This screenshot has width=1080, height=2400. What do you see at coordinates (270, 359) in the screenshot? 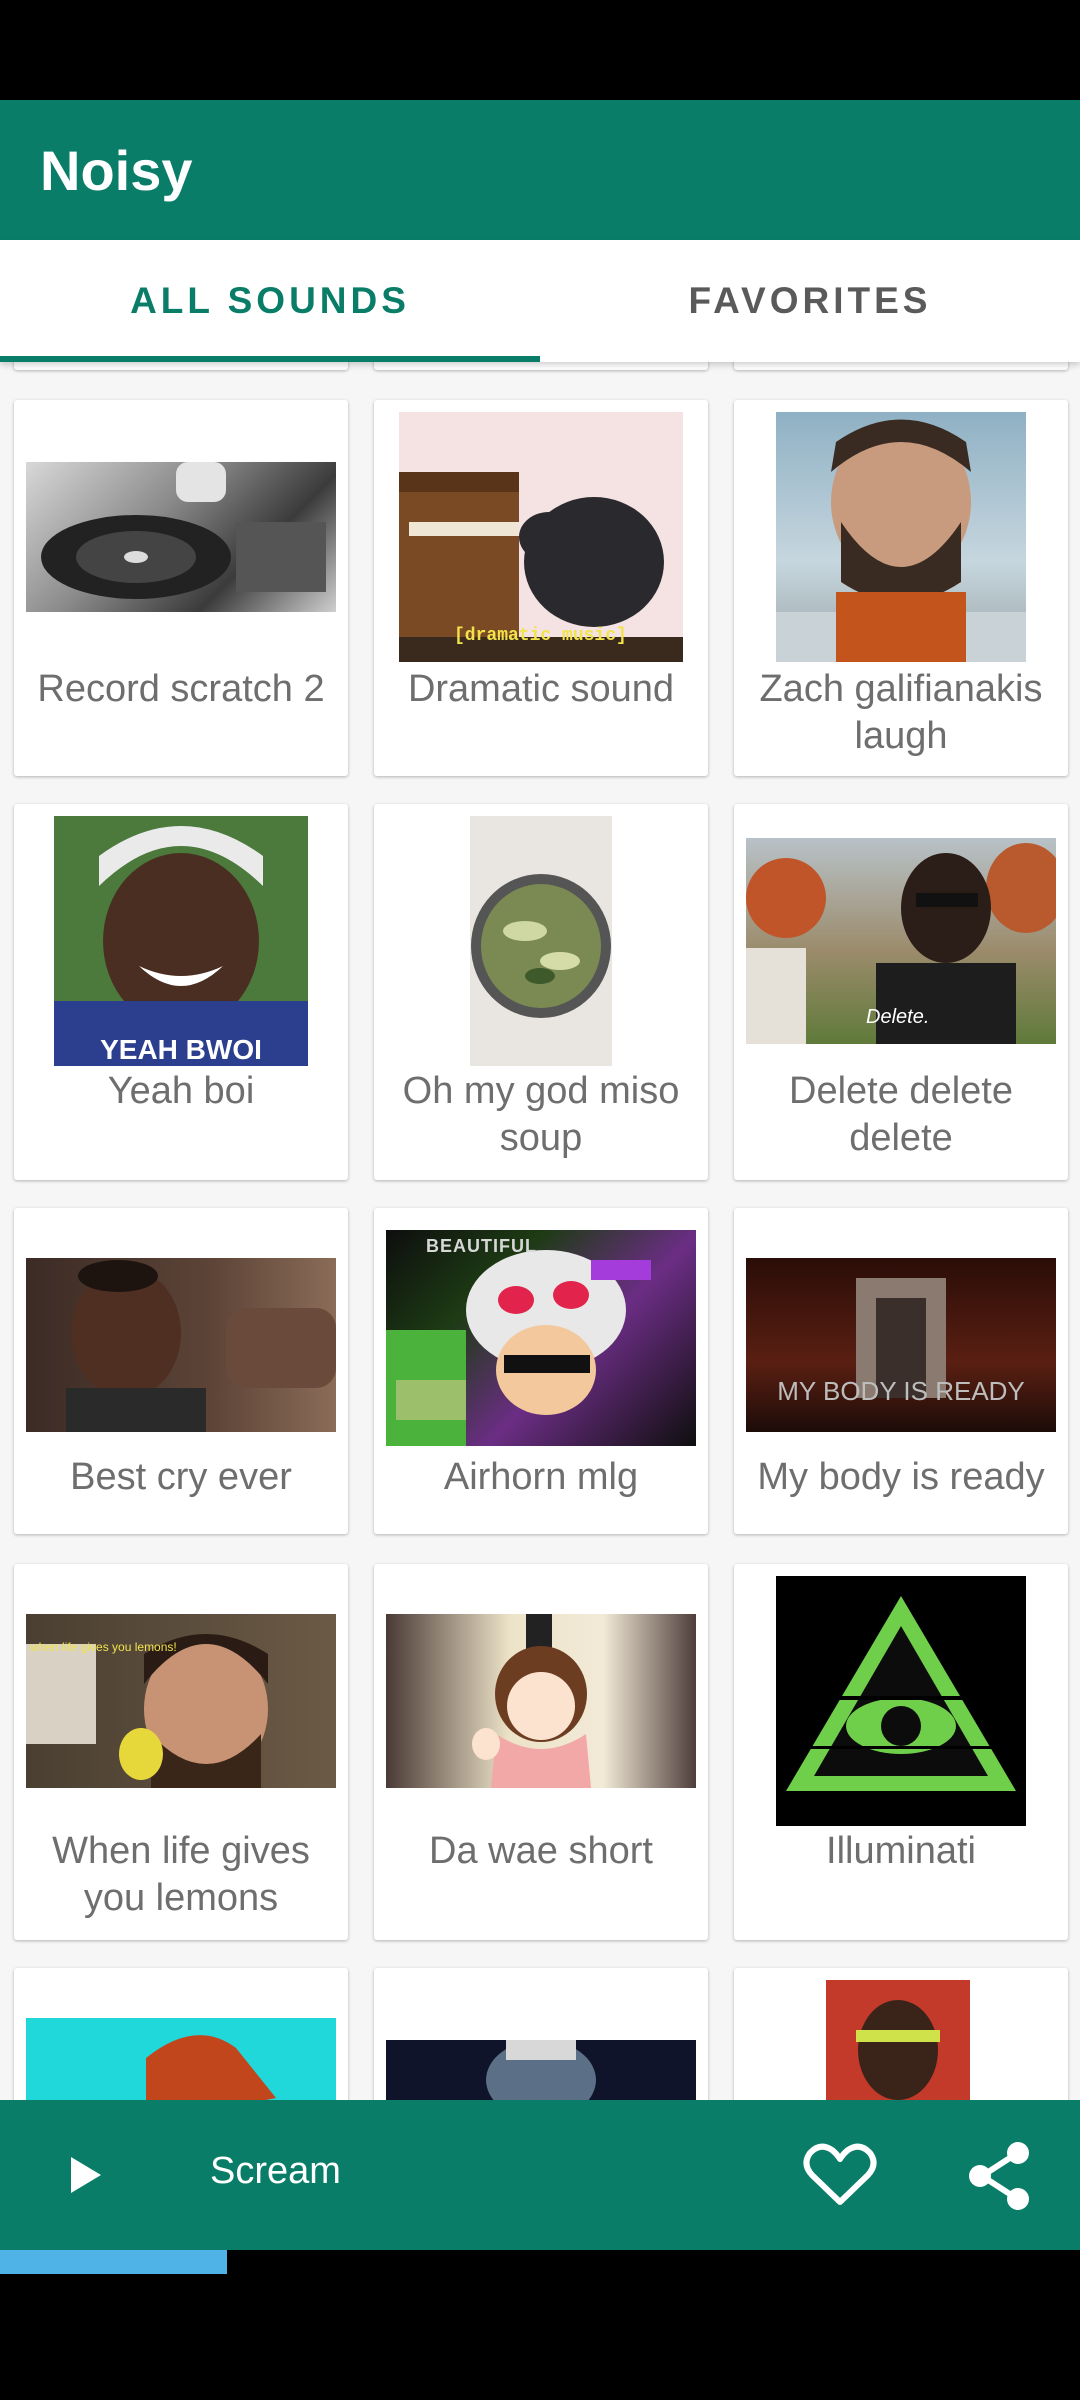
I see `tab-indicator` at bounding box center [270, 359].